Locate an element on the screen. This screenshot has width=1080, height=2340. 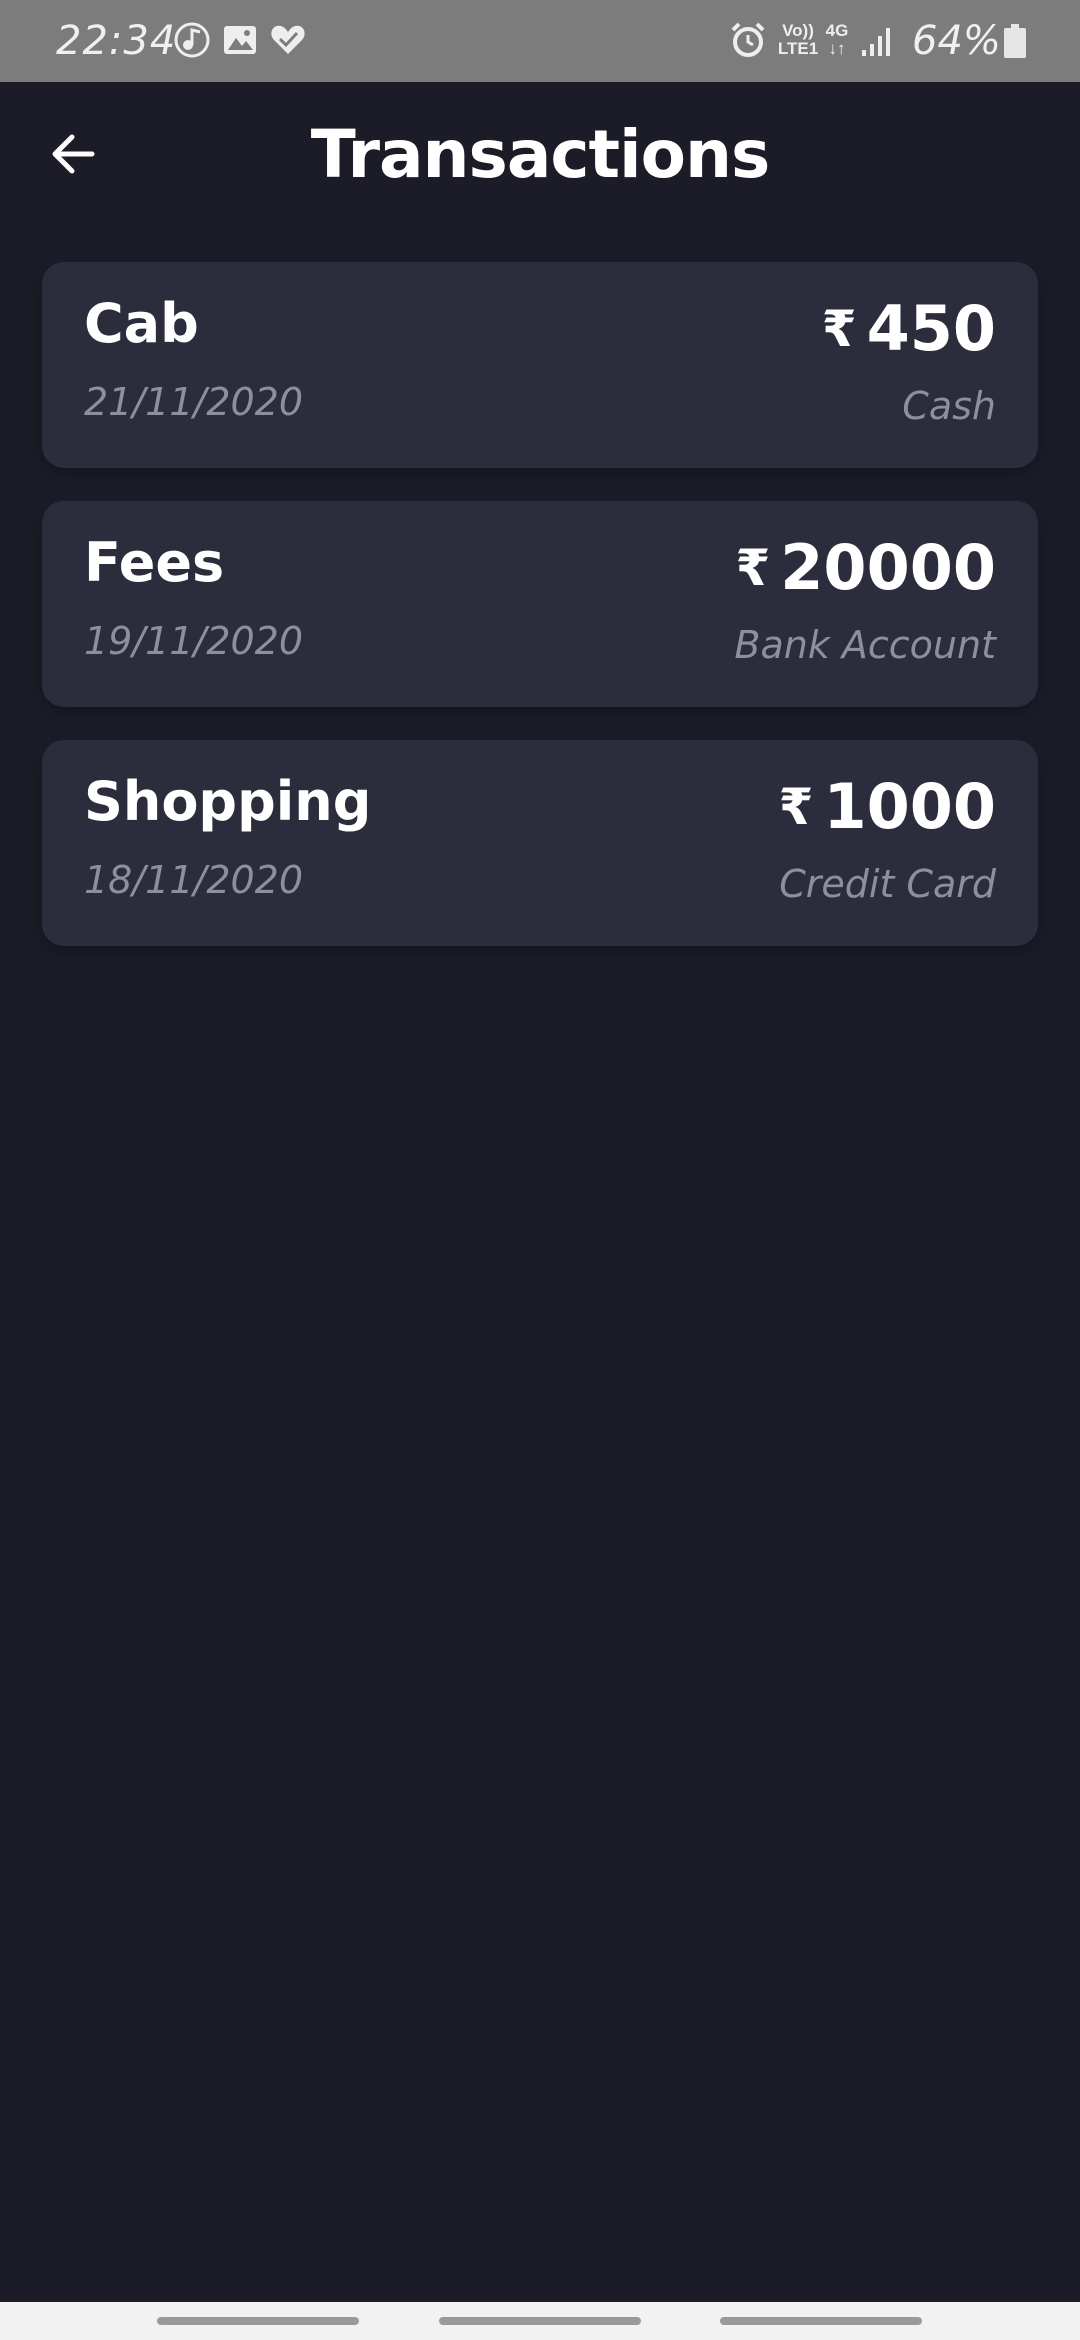
transaction-name: Shopping is located at coordinates (228, 801).